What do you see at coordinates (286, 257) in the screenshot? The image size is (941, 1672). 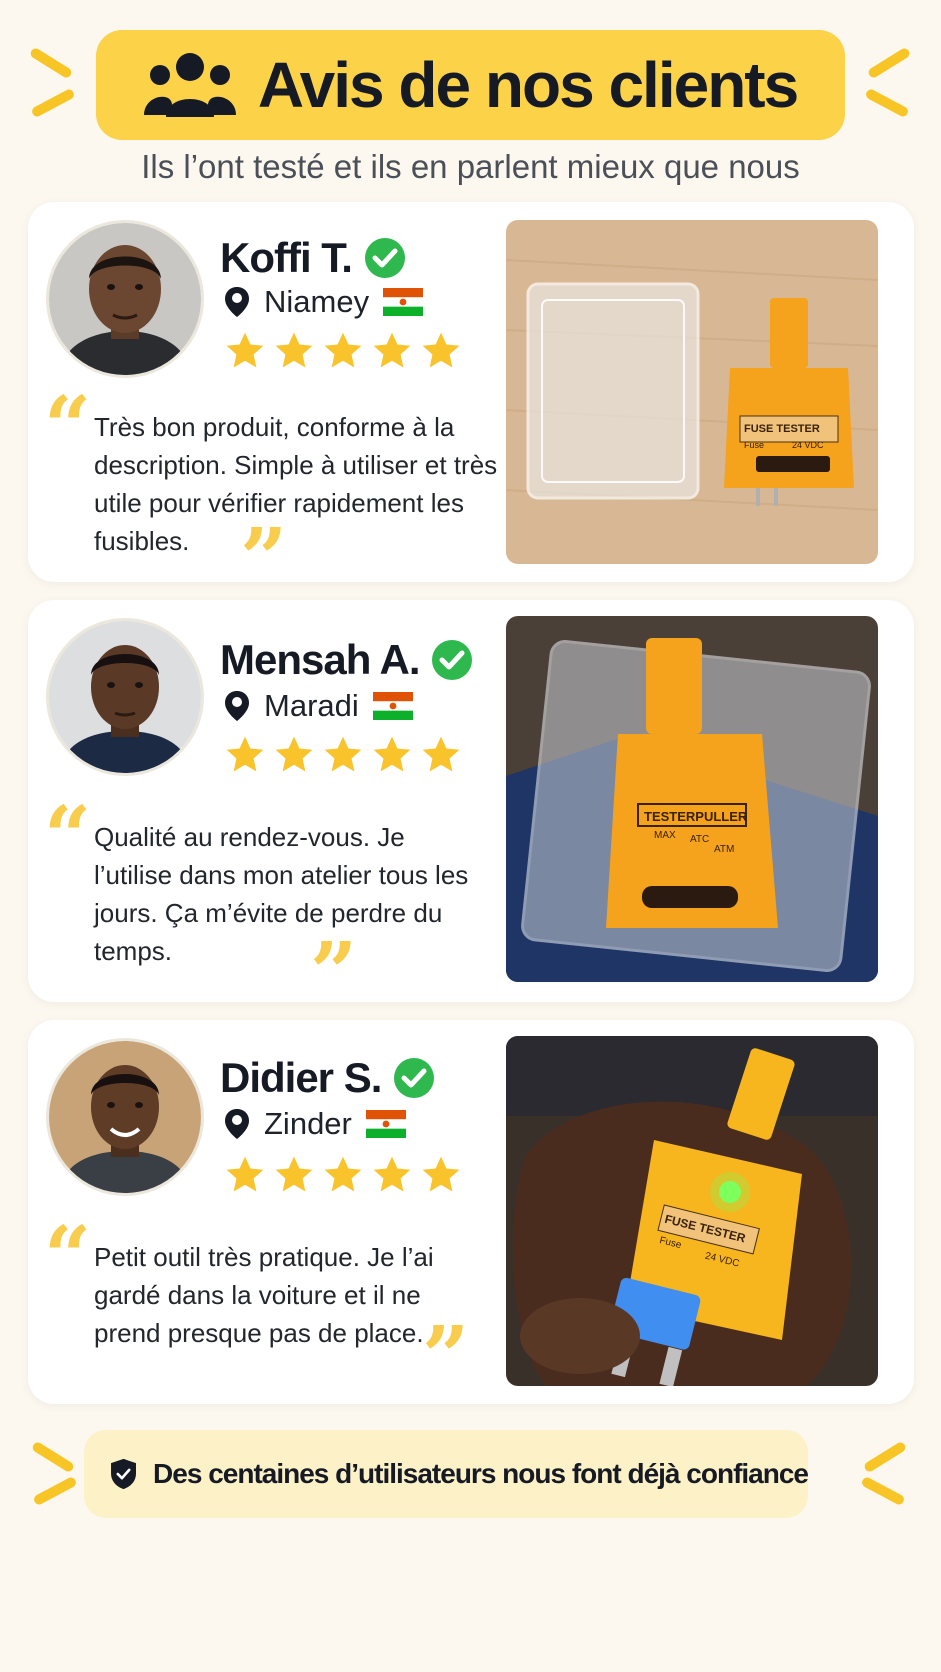 I see `reviewer-name-text: Koffi T.` at bounding box center [286, 257].